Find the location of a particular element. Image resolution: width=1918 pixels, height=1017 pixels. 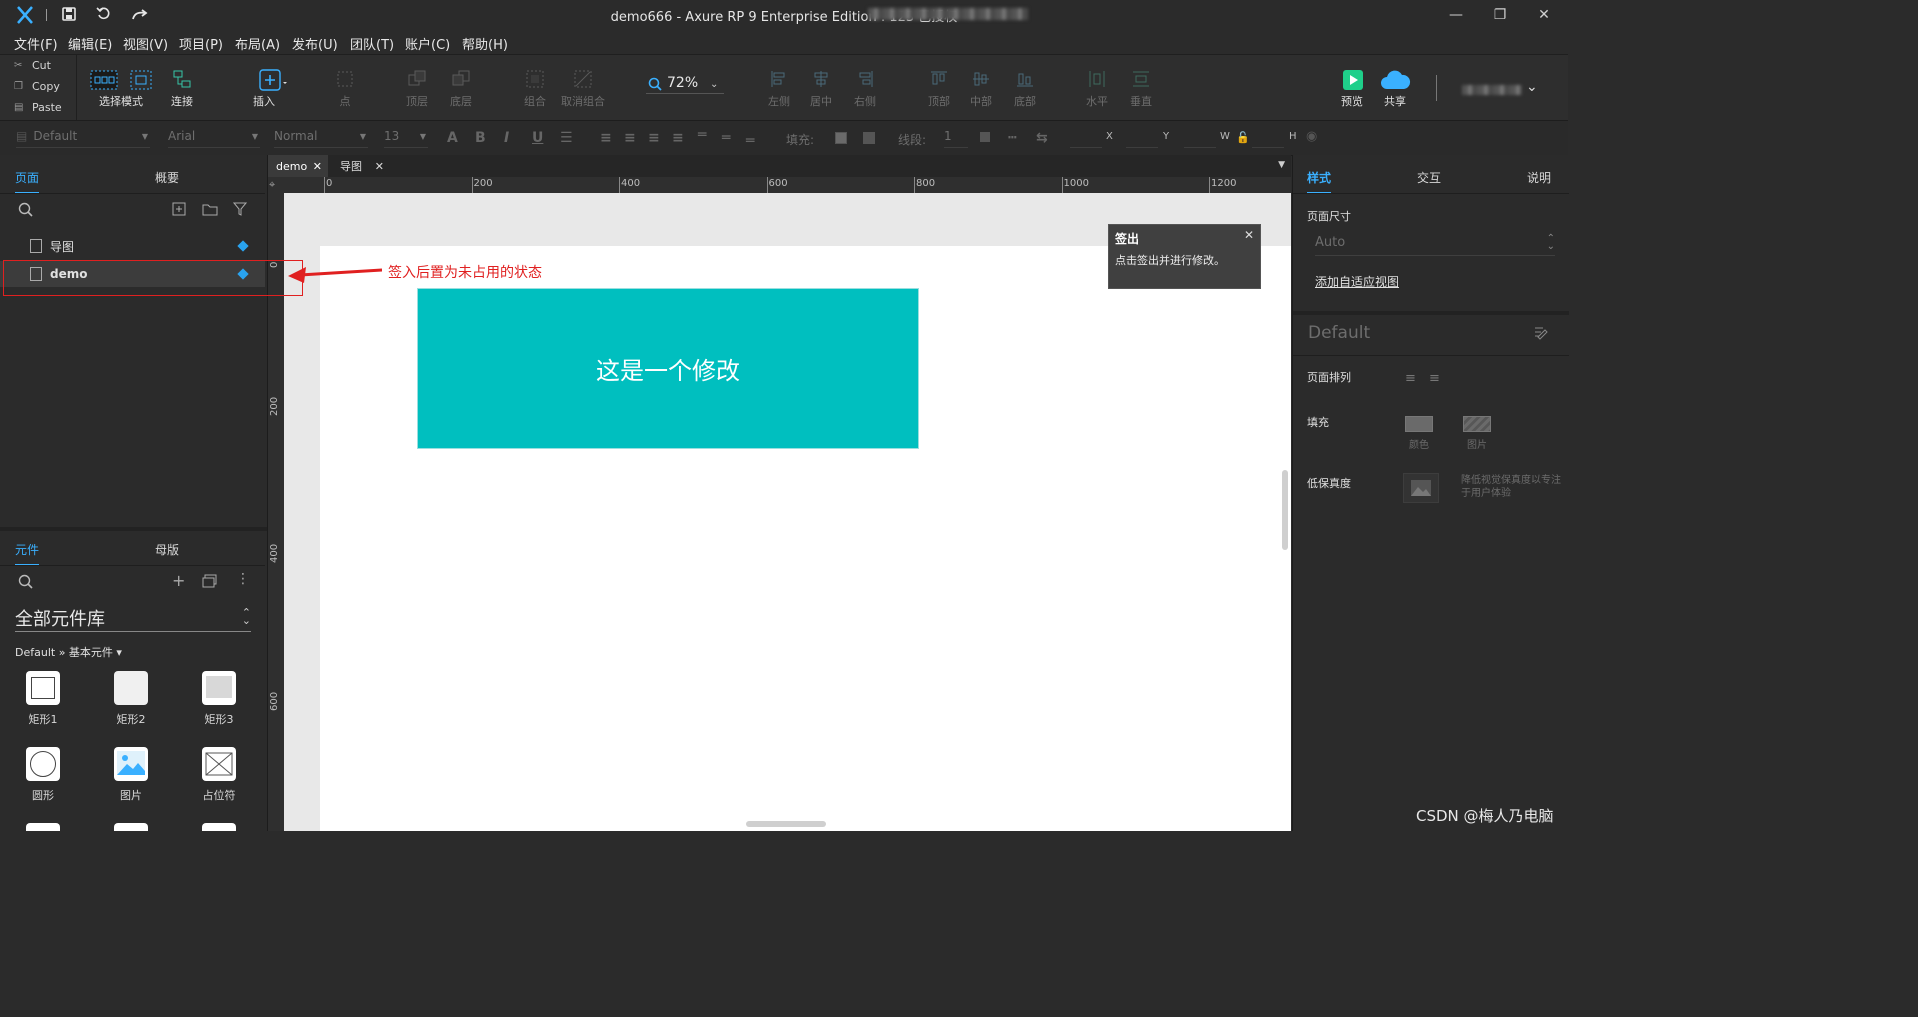

menu-edit: 编辑(E) is located at coordinates (90, 43).